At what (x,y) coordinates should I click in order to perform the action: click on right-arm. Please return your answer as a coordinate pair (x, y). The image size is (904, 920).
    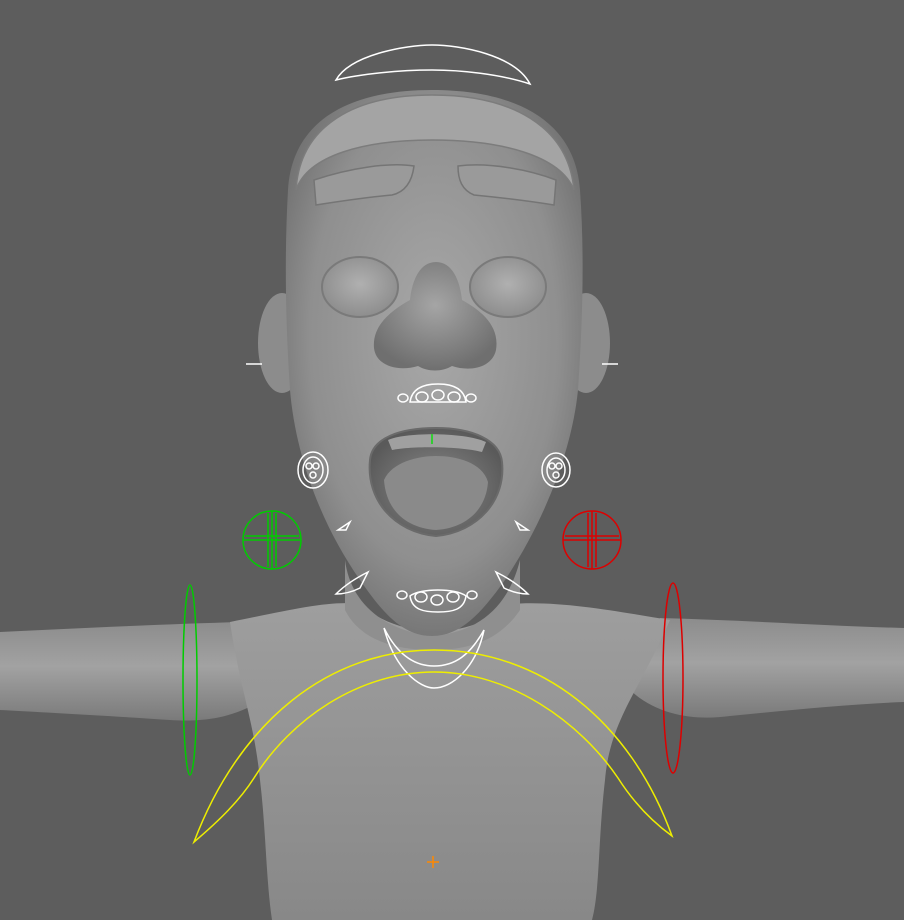
    Looking at the image, I should click on (767, 668).